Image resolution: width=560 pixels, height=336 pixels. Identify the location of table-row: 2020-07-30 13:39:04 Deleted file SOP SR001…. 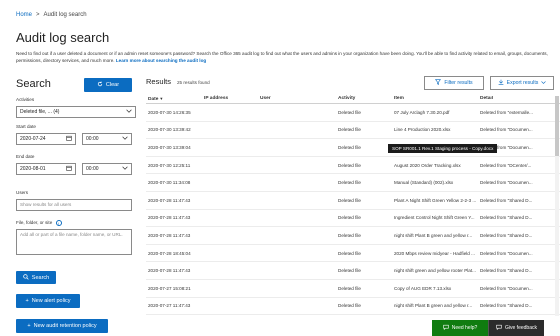
(353, 148).